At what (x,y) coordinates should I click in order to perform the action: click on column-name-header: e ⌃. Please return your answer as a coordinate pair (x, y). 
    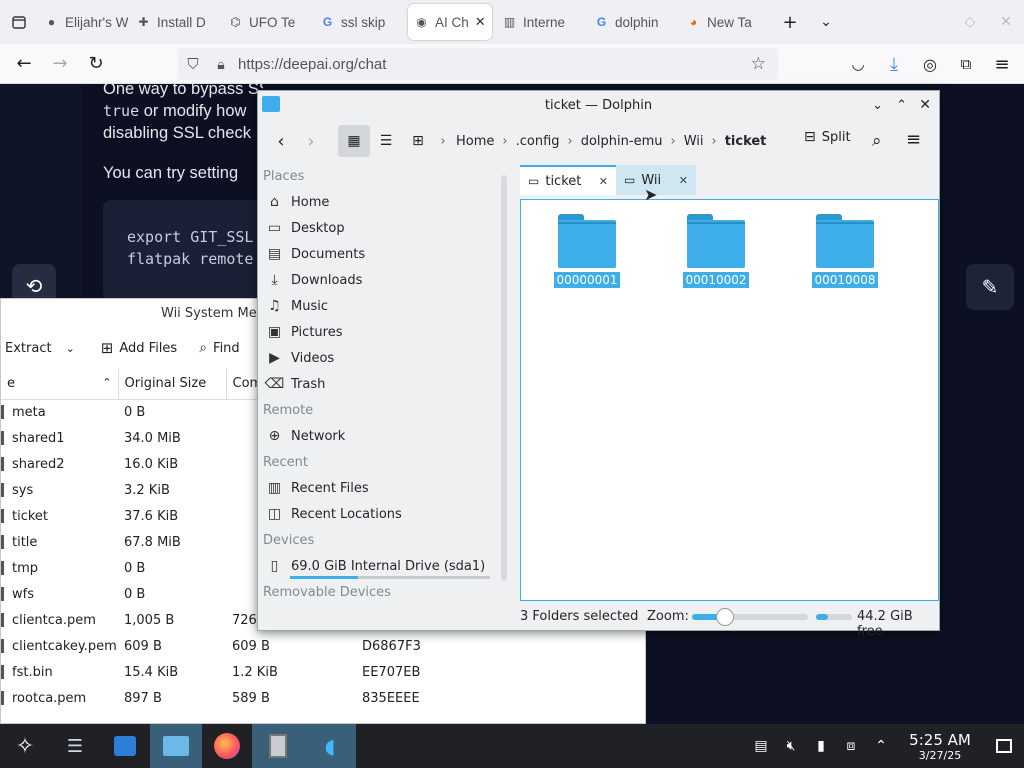
    Looking at the image, I should click on (60, 384).